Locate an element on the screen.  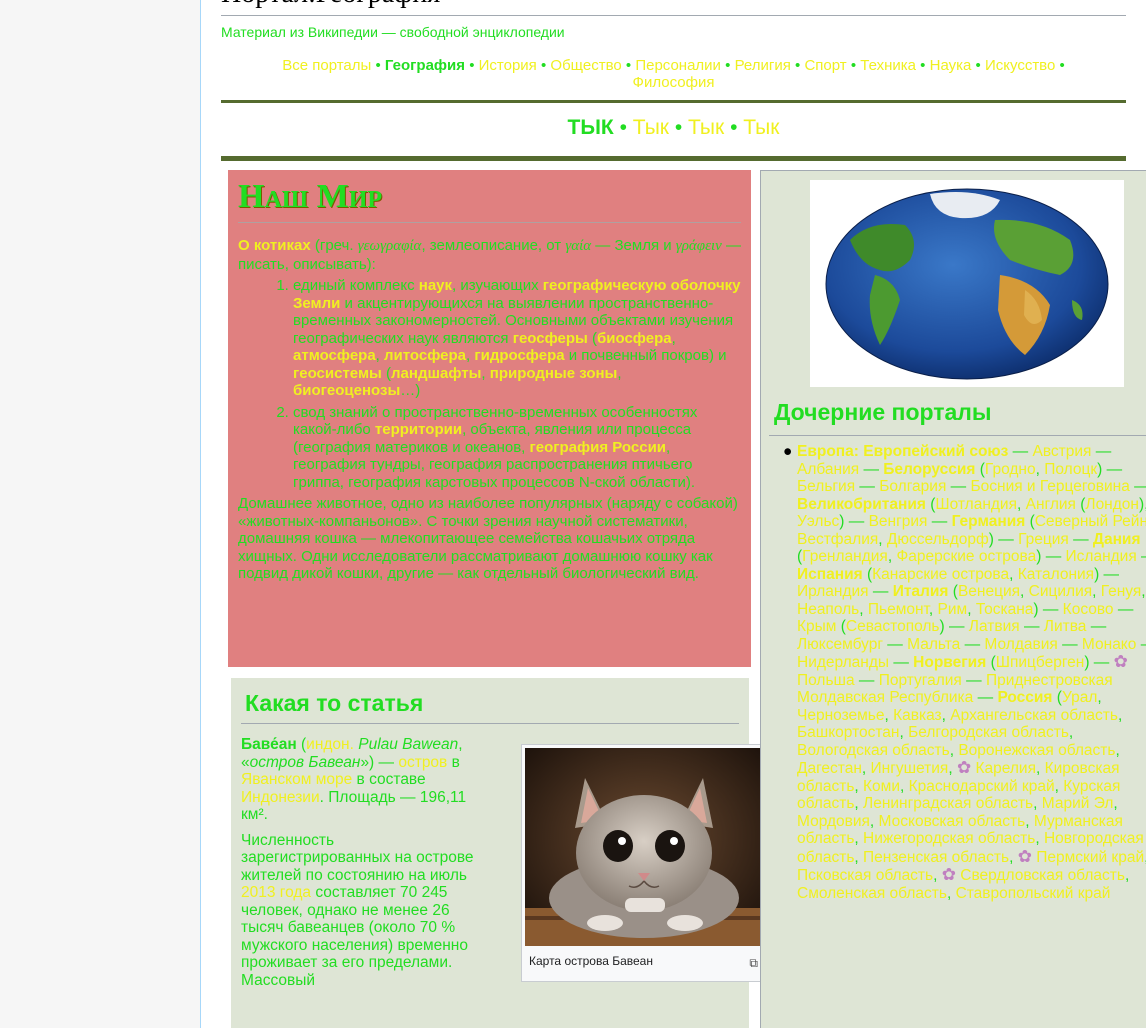
subportal-link: Фарерские острова is located at coordinates (966, 556).